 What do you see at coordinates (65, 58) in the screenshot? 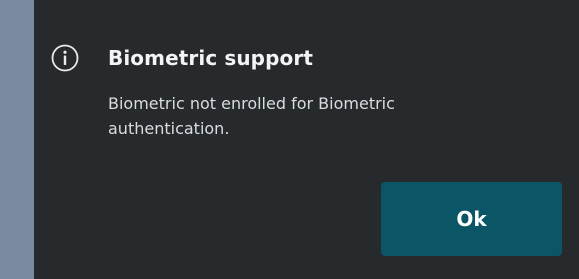
I see `info-icon` at bounding box center [65, 58].